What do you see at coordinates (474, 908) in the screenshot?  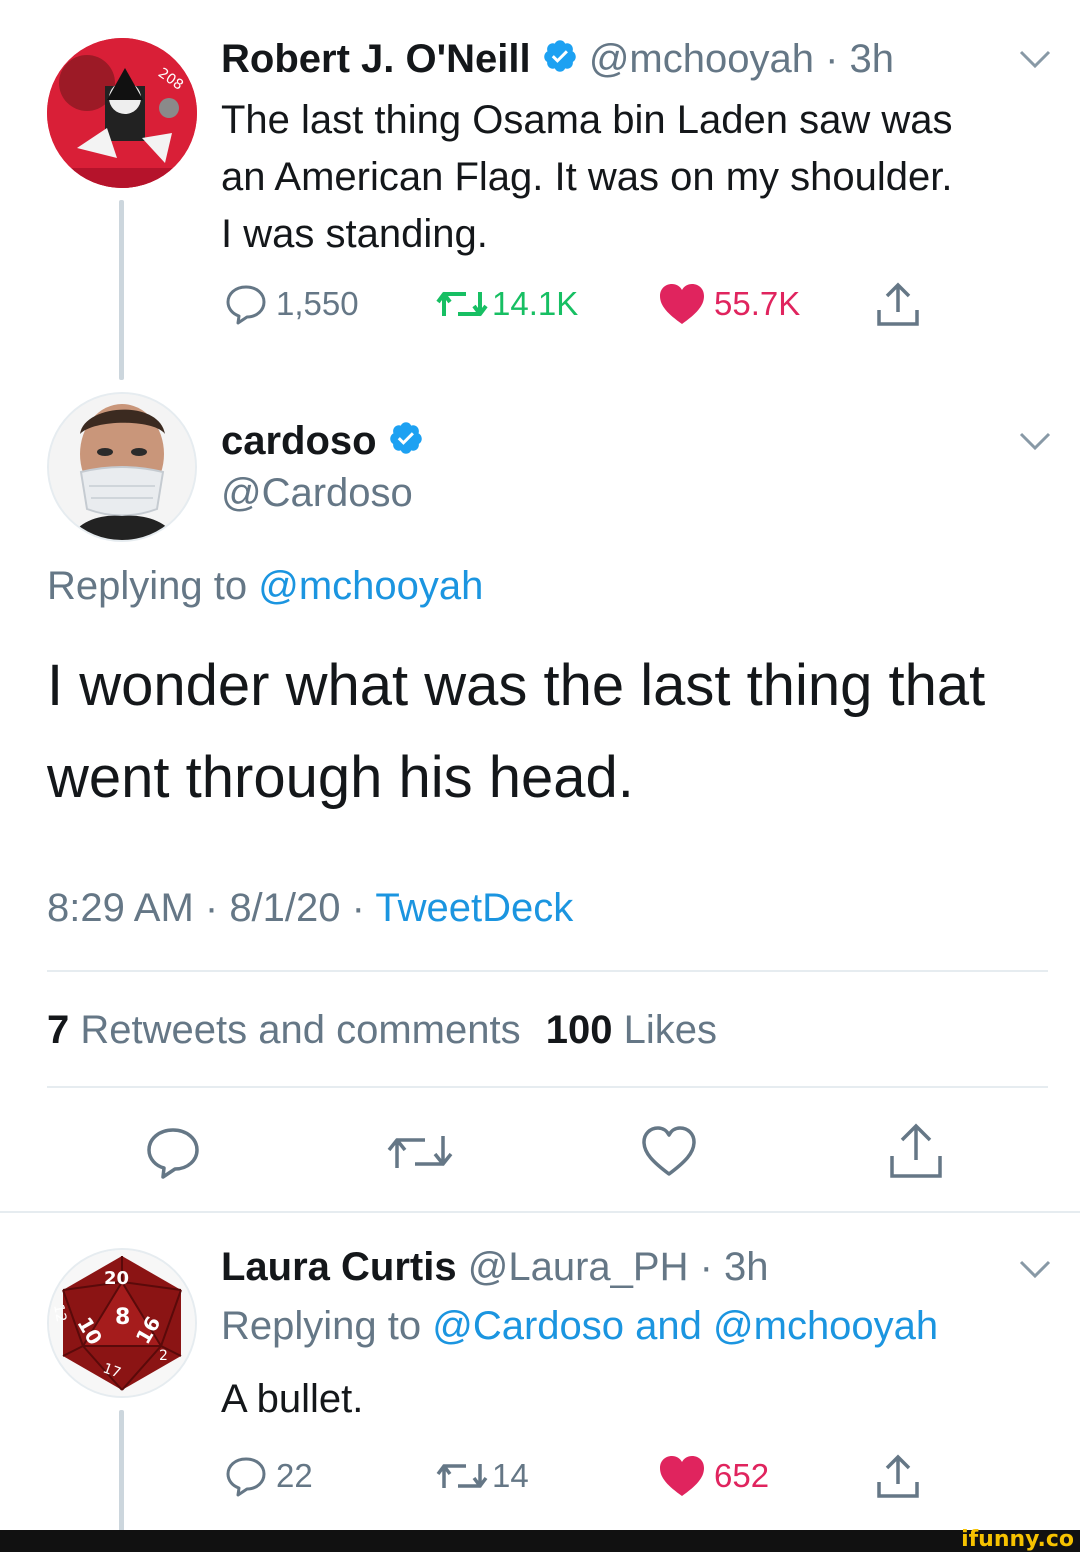 I see `tweet-source-link: TweetDeck` at bounding box center [474, 908].